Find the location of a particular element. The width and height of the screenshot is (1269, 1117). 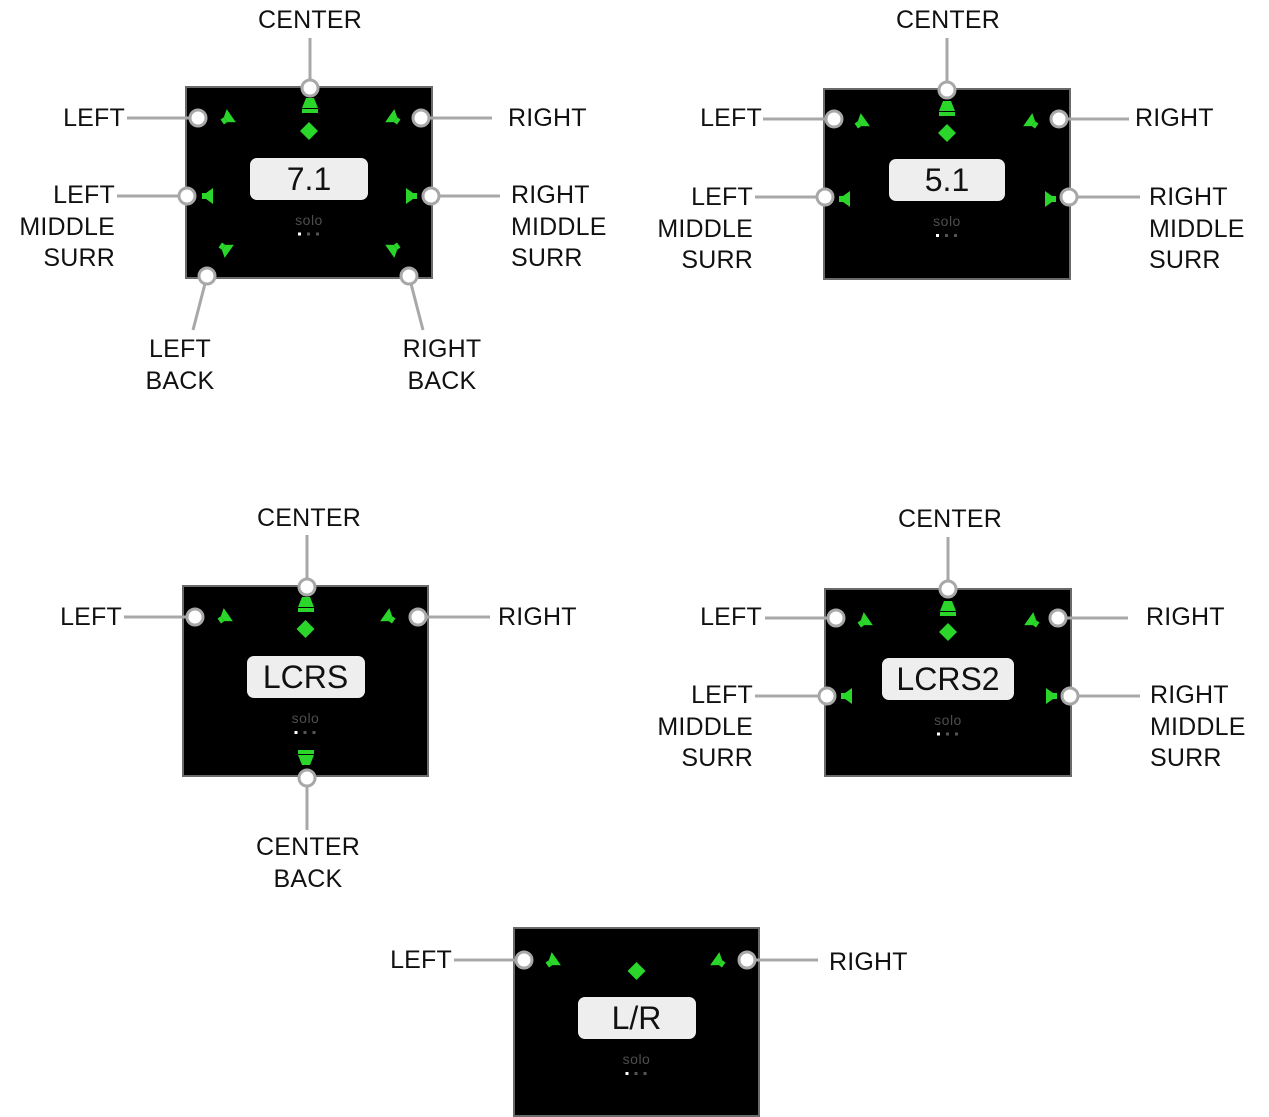

panel-lcrs2-page-dot-active is located at coordinates (938, 734).